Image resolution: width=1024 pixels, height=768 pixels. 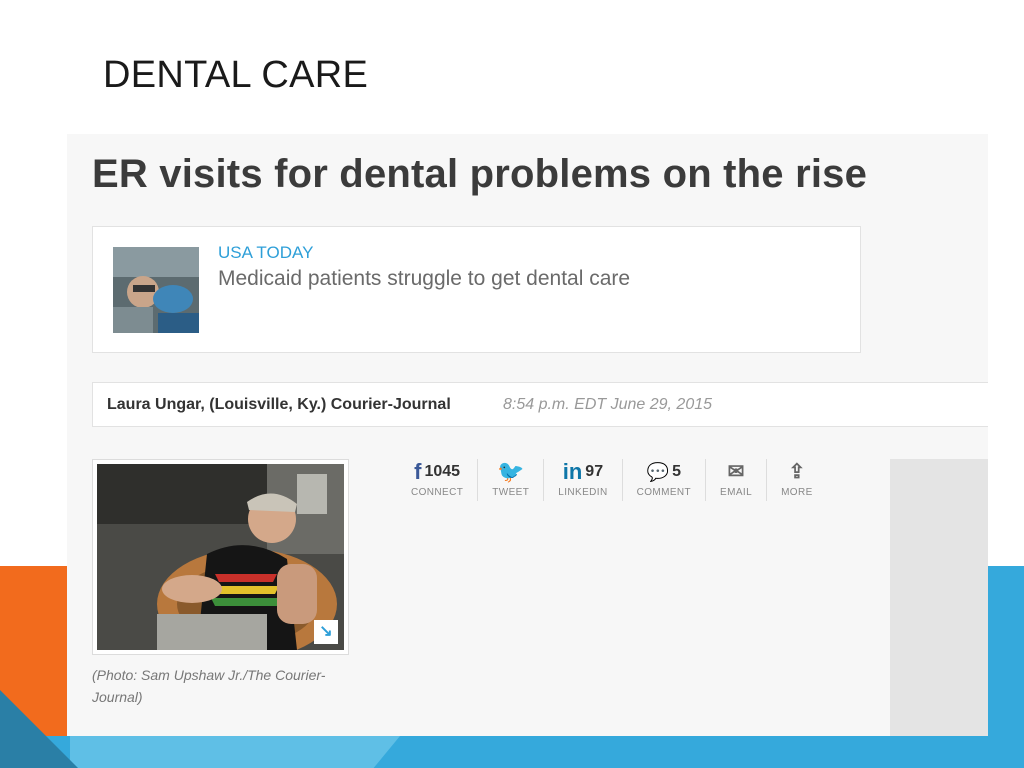 What do you see at coordinates (658, 472) in the screenshot?
I see `comment-icon: 💬` at bounding box center [658, 472].